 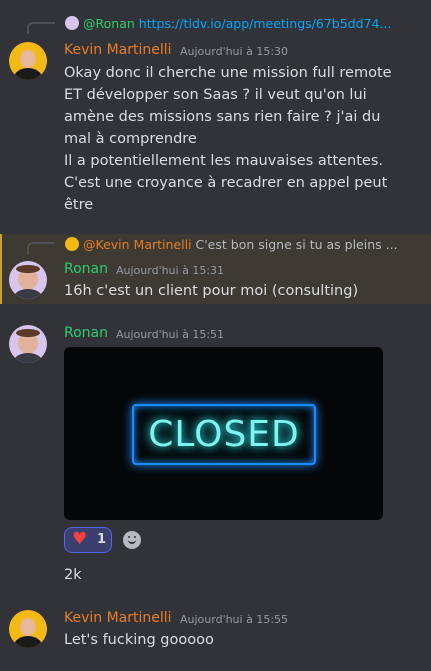 I want to click on reaction-heart: ♥ 1, so click(x=88, y=540).